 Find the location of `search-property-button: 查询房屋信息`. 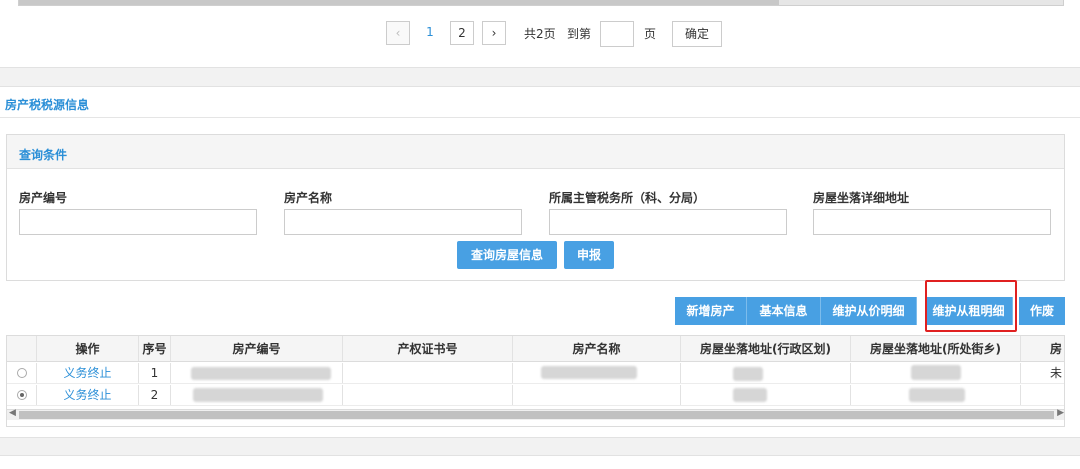

search-property-button: 查询房屋信息 is located at coordinates (507, 255).